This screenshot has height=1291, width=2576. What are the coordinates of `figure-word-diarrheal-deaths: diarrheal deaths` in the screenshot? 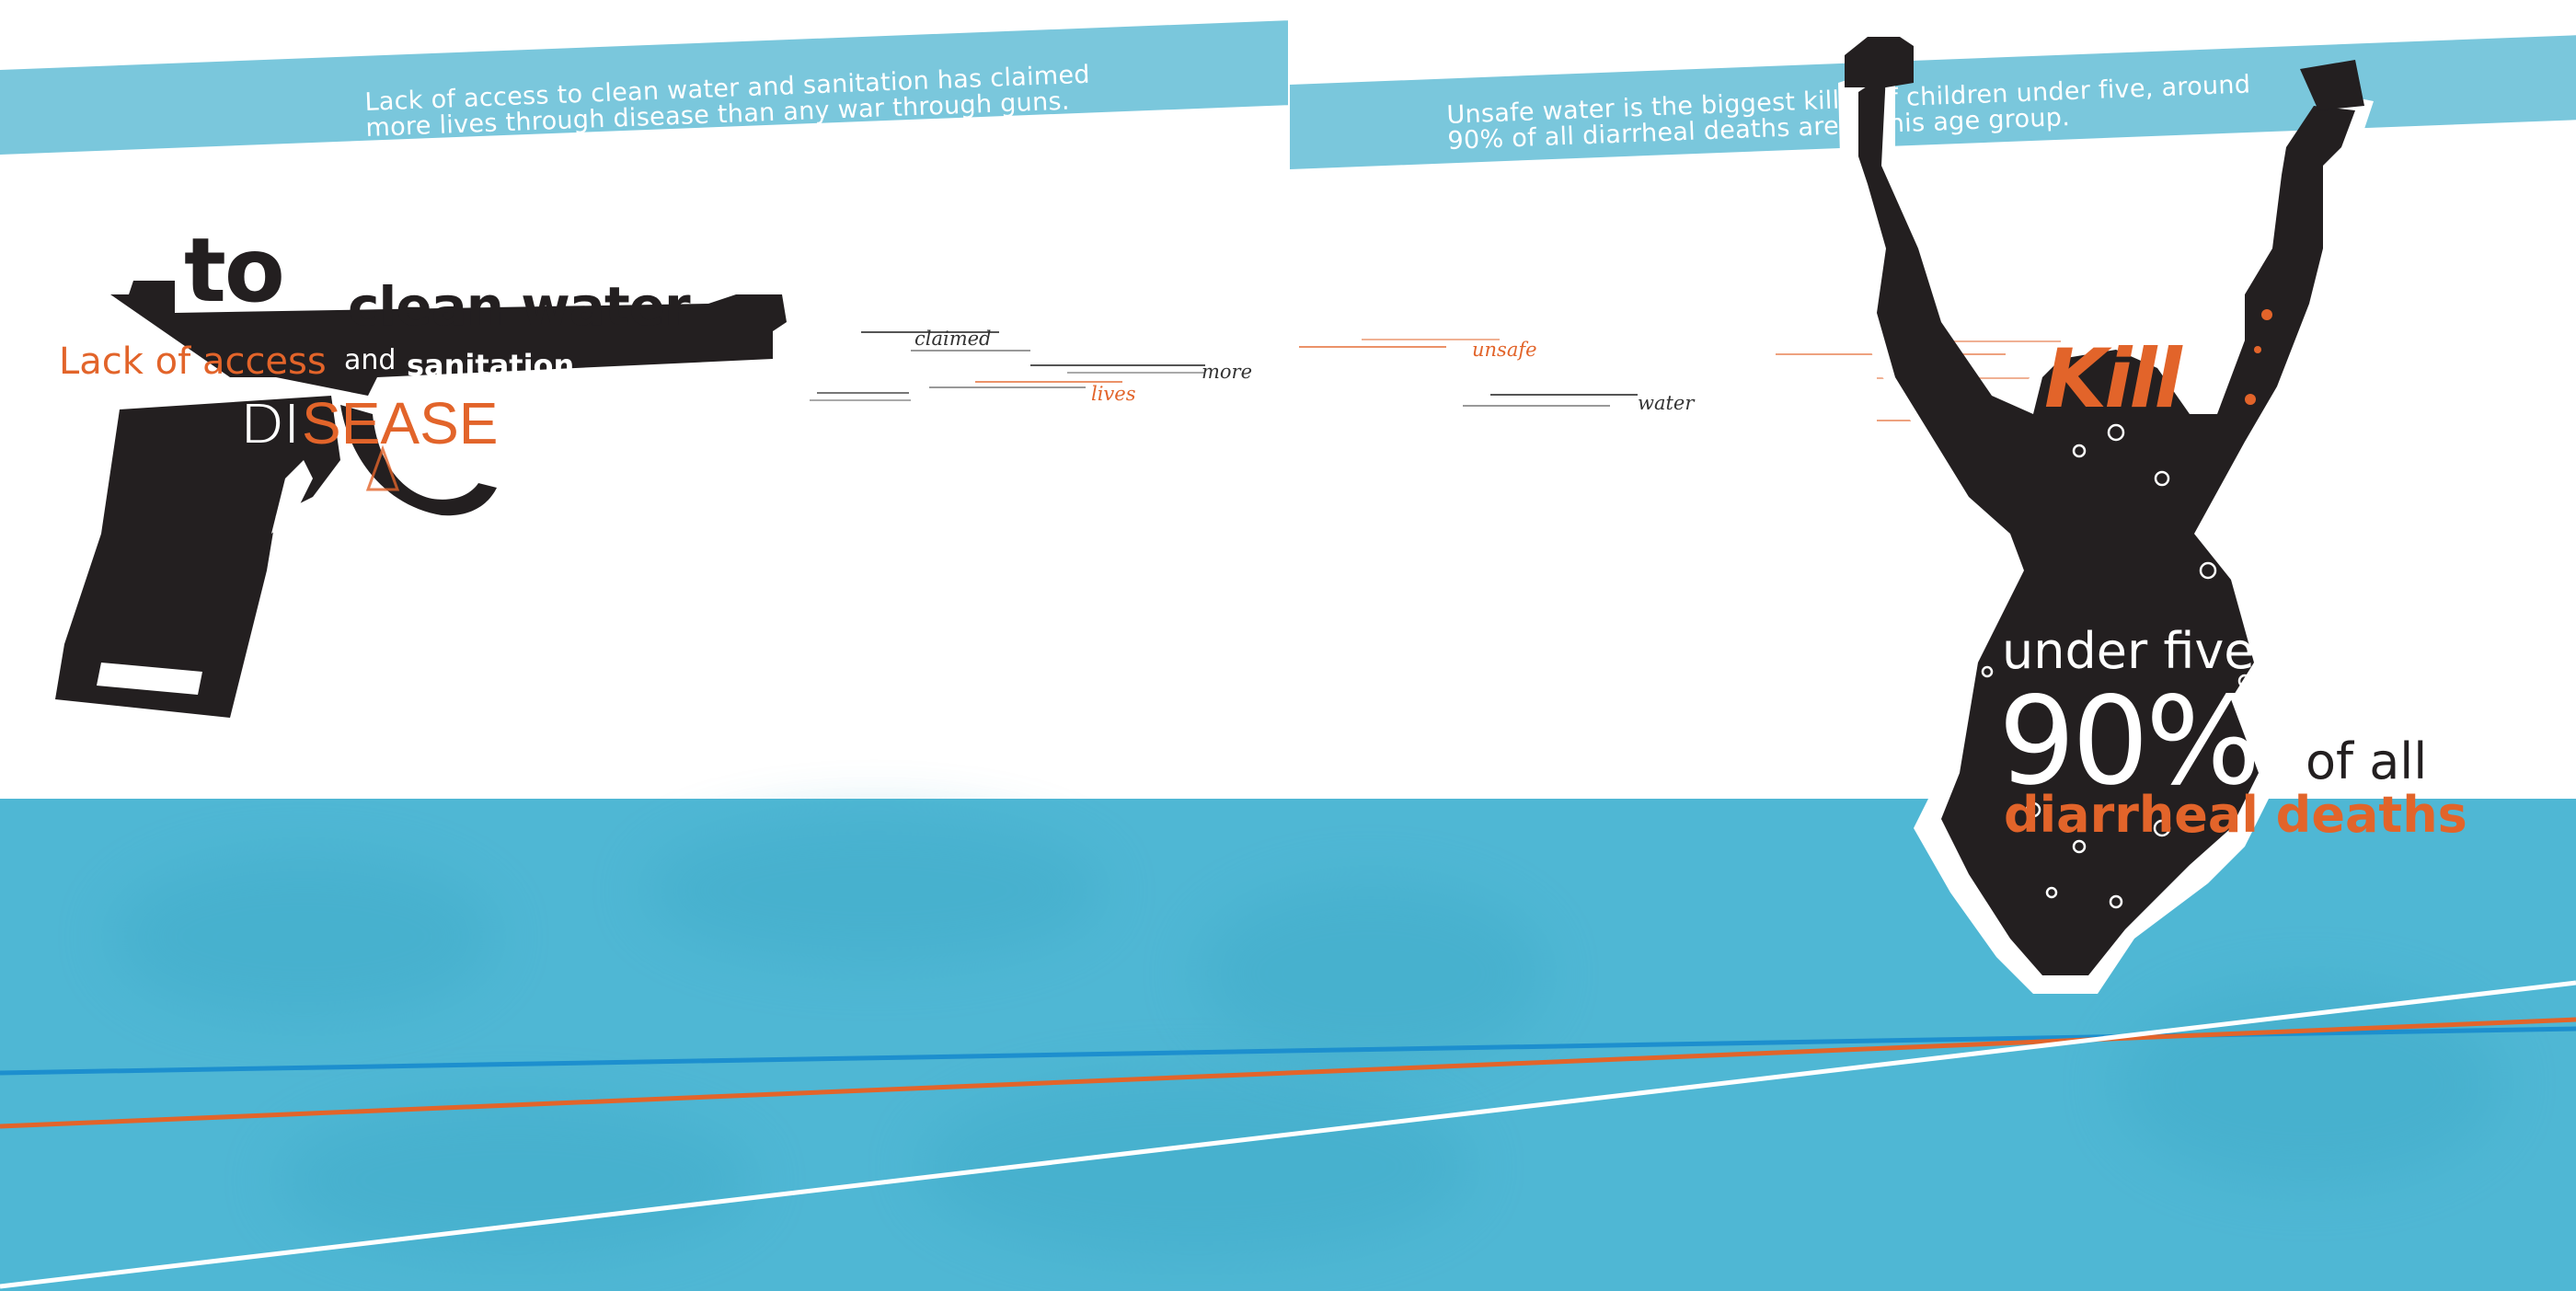 It's located at (2235, 815).